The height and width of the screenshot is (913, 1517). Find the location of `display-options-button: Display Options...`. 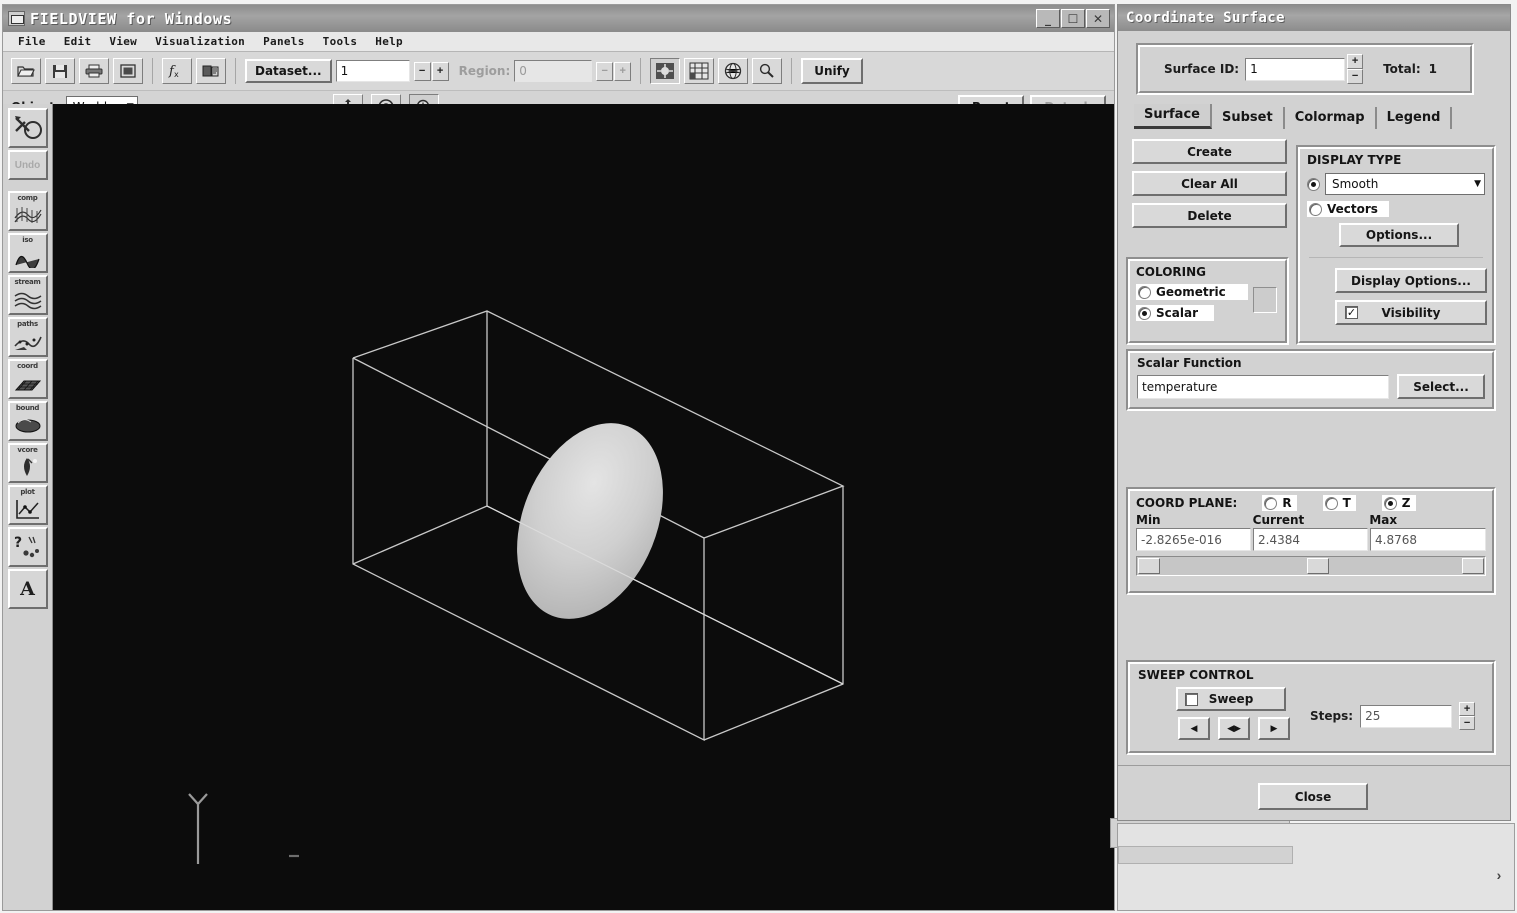

display-options-button: Display Options... is located at coordinates (1411, 280).